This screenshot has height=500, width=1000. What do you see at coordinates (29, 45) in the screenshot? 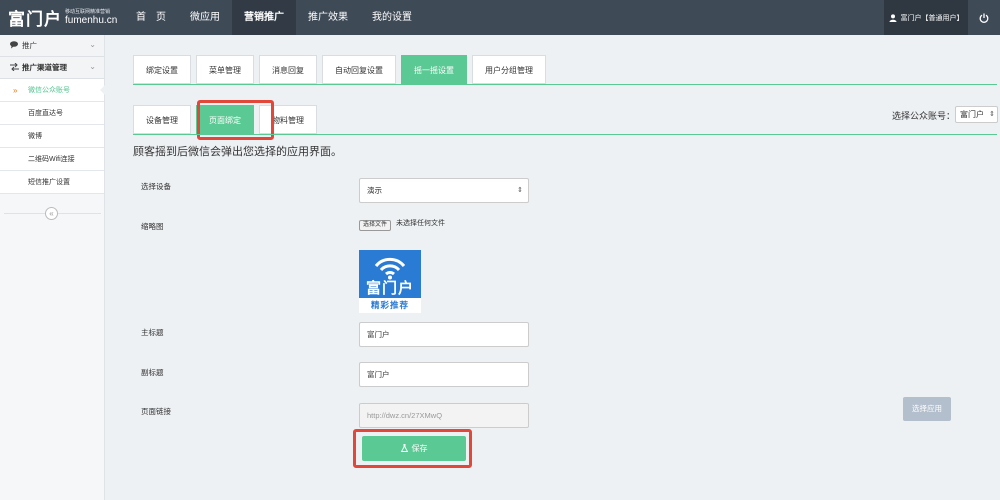
I see `sidebar-group-label: 推广` at bounding box center [29, 45].